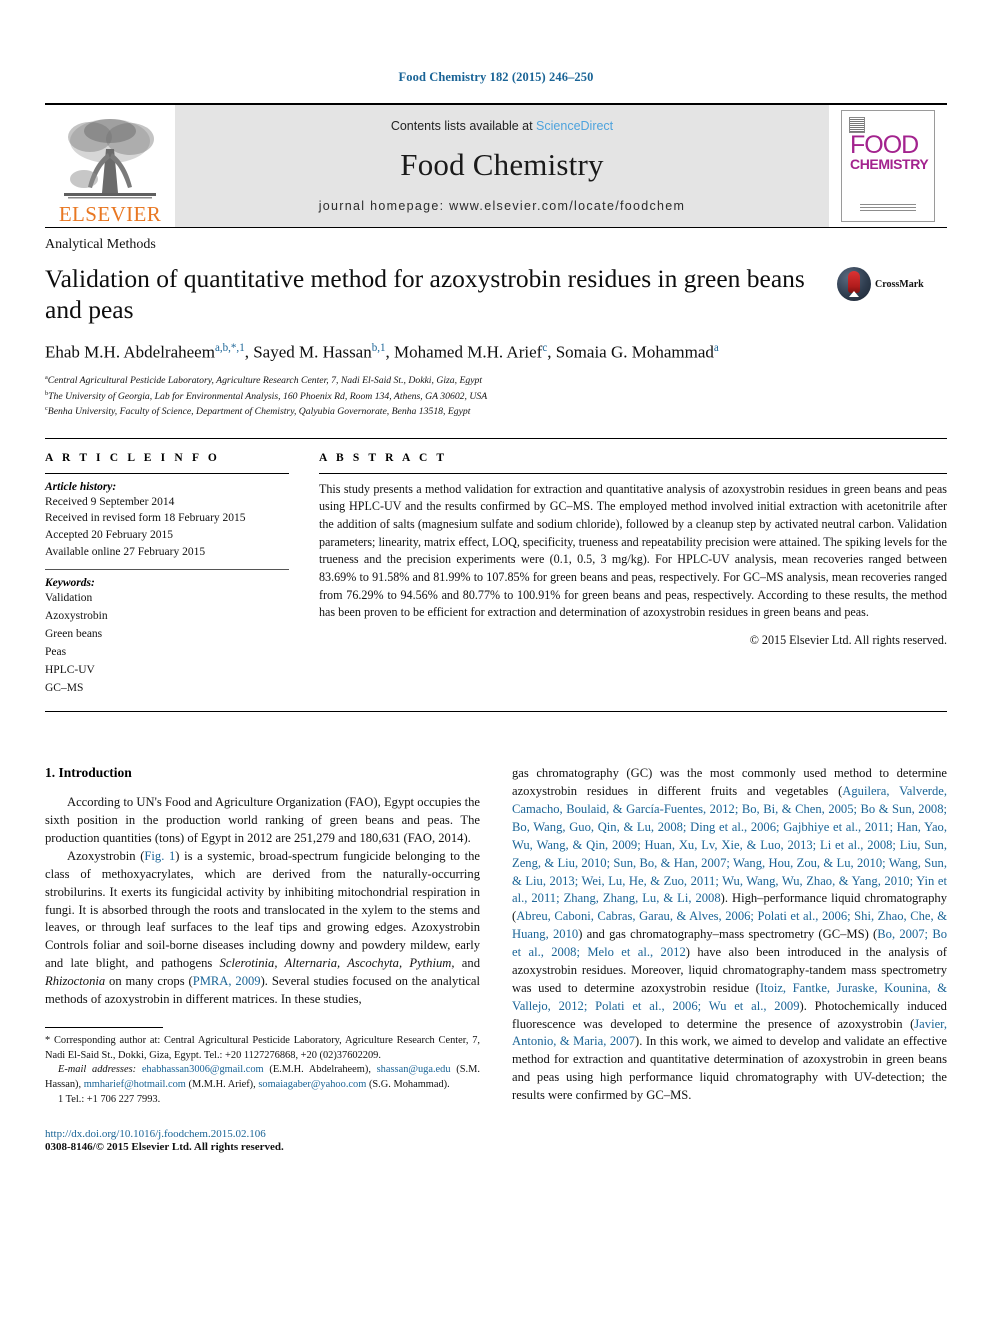 This screenshot has width=992, height=1323. What do you see at coordinates (106, 855) in the screenshot?
I see `p2-part-a: Azoxystrobin (` at bounding box center [106, 855].